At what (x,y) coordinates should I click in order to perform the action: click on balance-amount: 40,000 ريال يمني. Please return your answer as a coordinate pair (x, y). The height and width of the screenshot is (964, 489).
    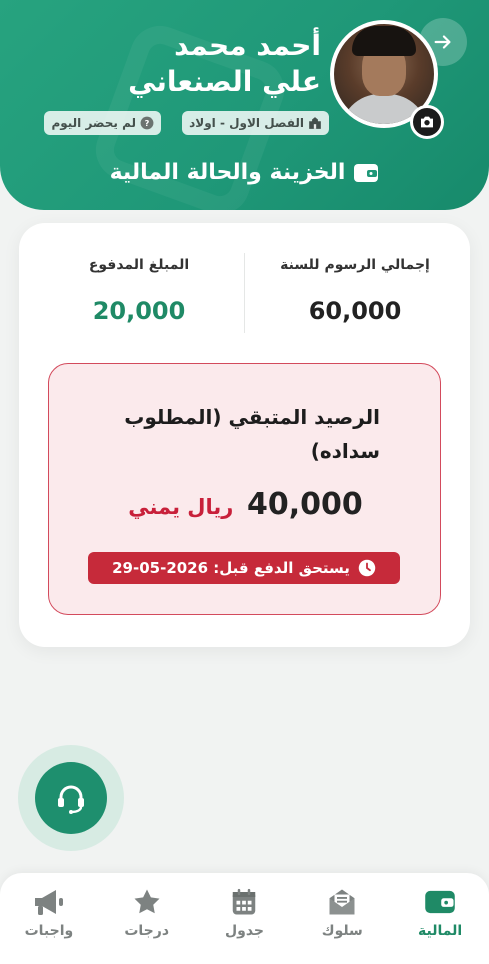
    Looking at the image, I should click on (245, 504).